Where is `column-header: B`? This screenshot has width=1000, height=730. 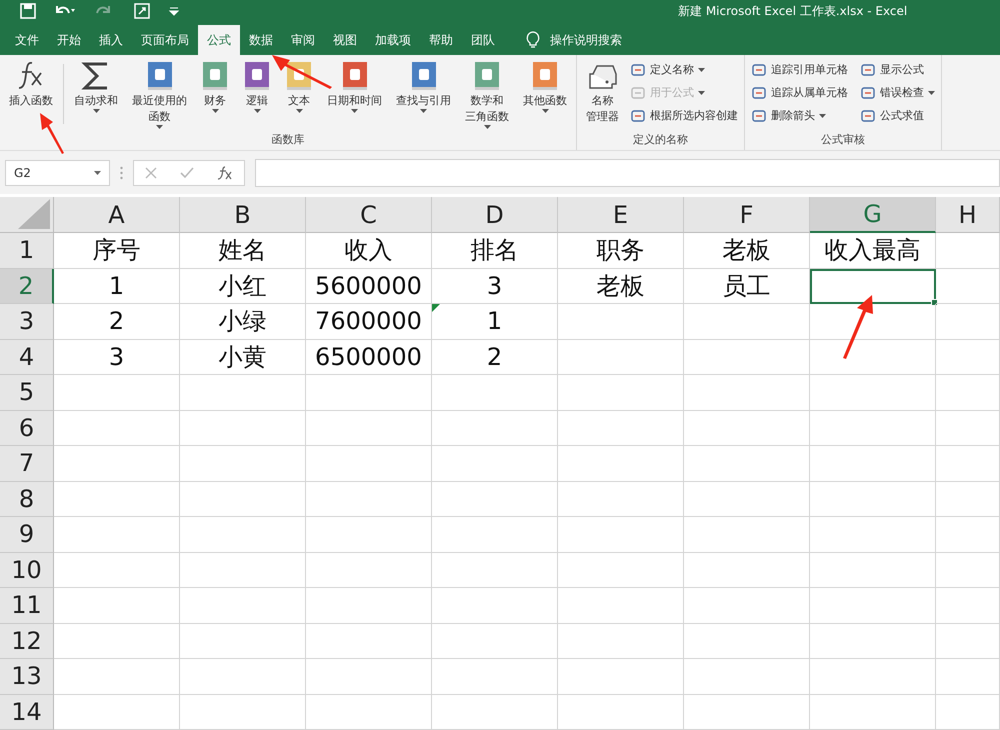
column-header: B is located at coordinates (243, 215).